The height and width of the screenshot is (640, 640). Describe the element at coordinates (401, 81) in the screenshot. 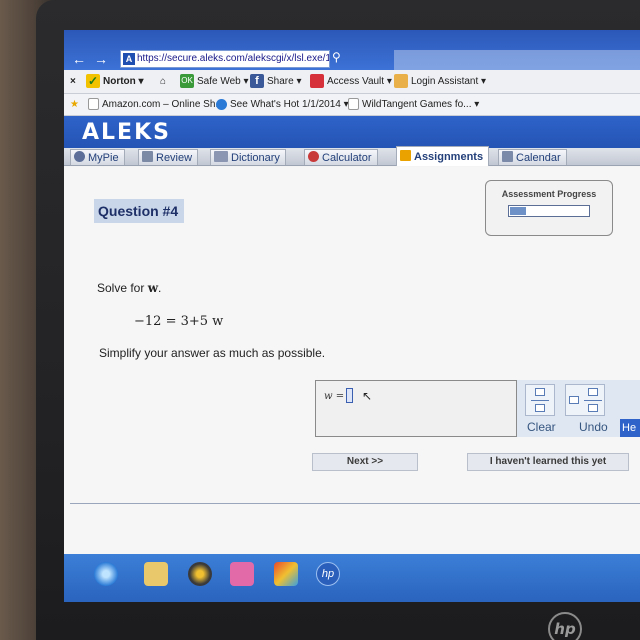

I see `login-assistant-icon` at that location.